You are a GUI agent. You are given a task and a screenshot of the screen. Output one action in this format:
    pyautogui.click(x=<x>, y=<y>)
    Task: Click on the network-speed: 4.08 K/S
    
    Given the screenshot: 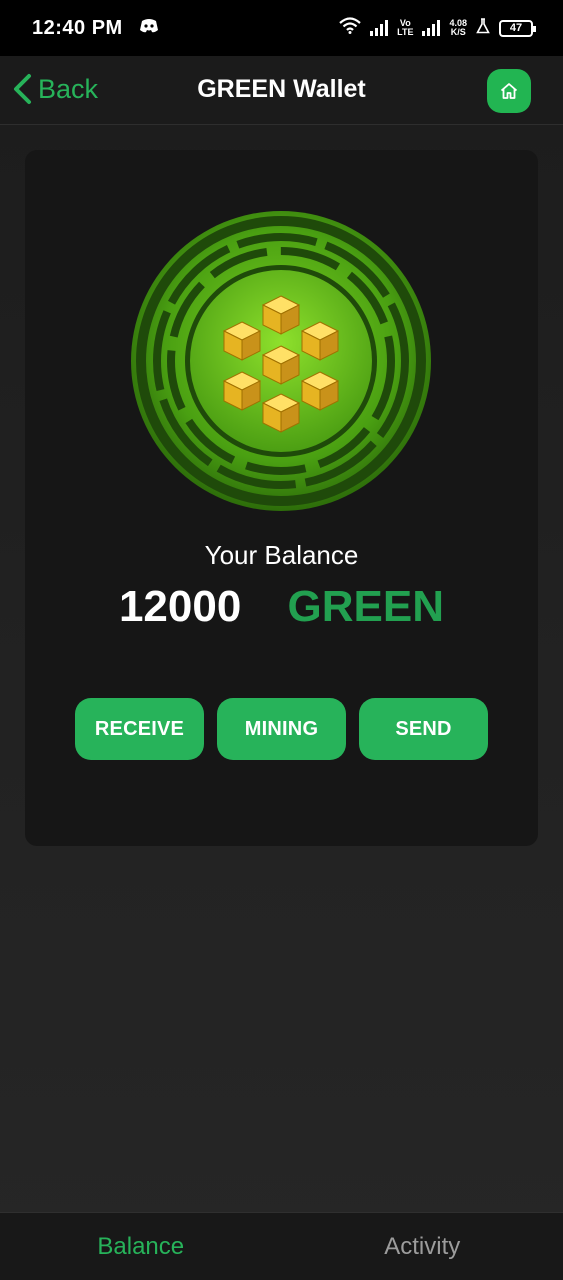 What is the action you would take?
    pyautogui.click(x=458, y=28)
    